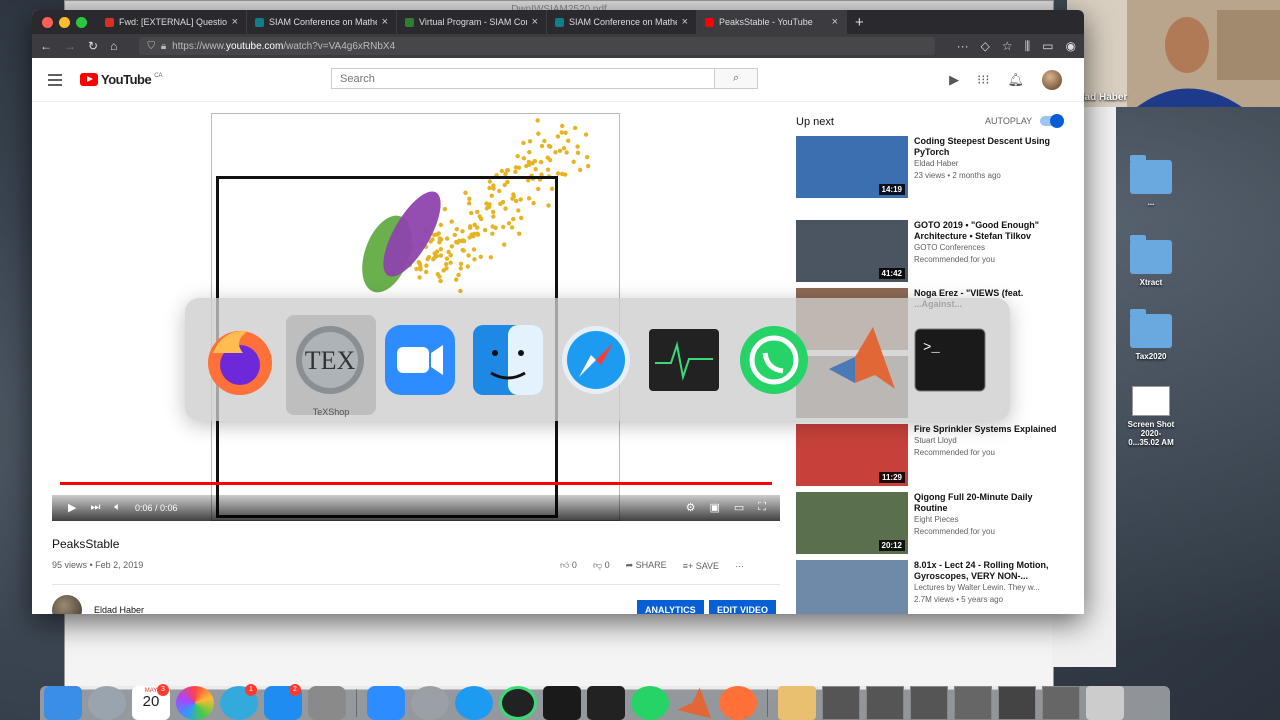  What do you see at coordinates (852, 455) in the screenshot?
I see `video-thumbnail: 11:29` at bounding box center [852, 455].